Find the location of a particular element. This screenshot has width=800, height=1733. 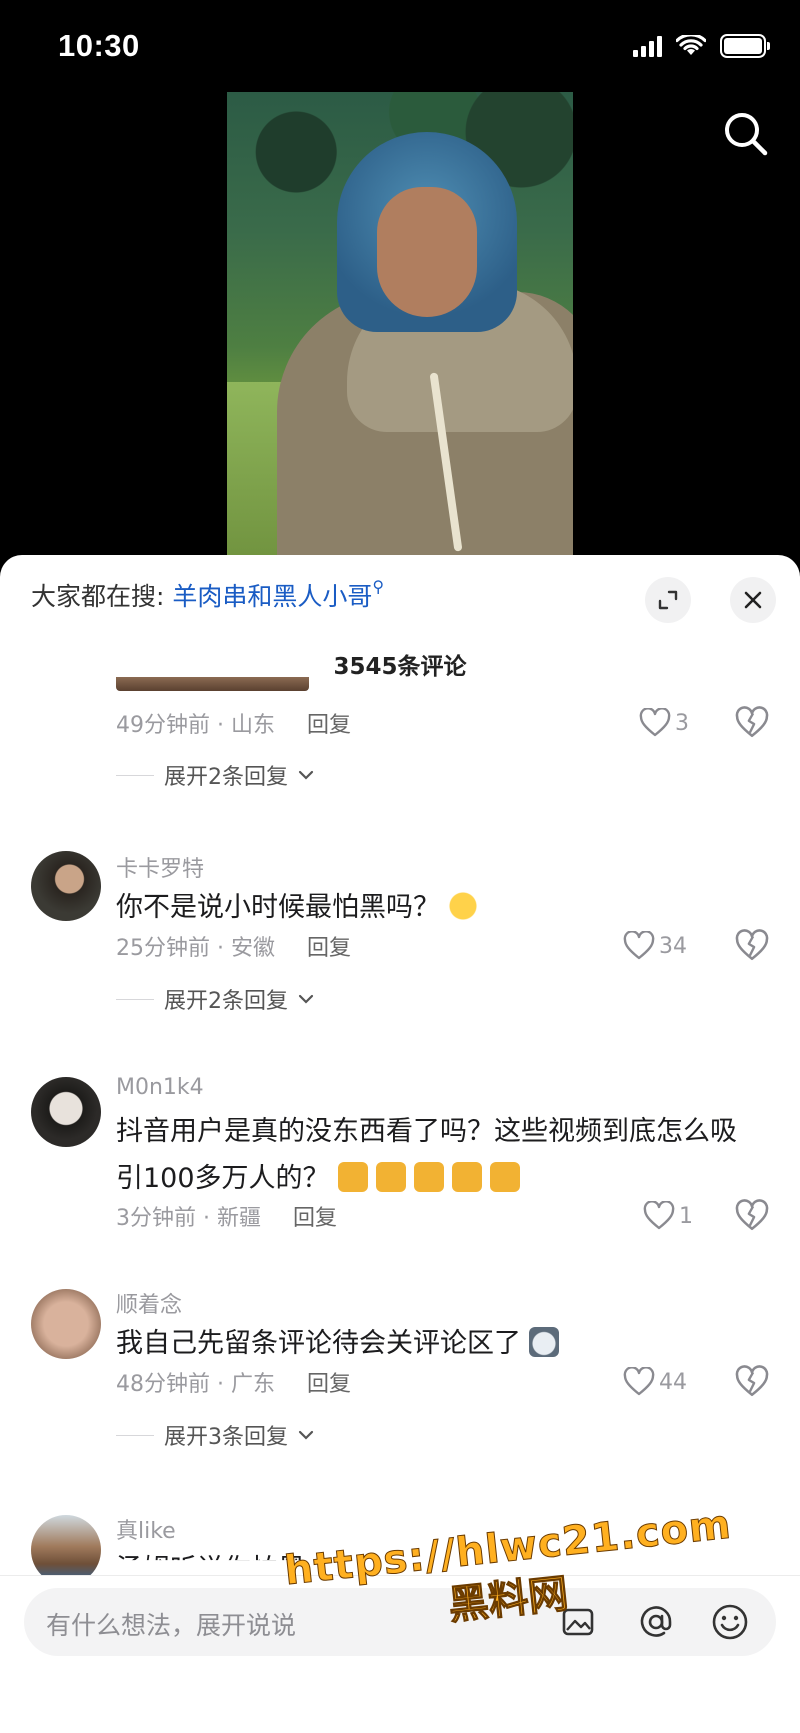

expand-icon is located at coordinates (668, 600).